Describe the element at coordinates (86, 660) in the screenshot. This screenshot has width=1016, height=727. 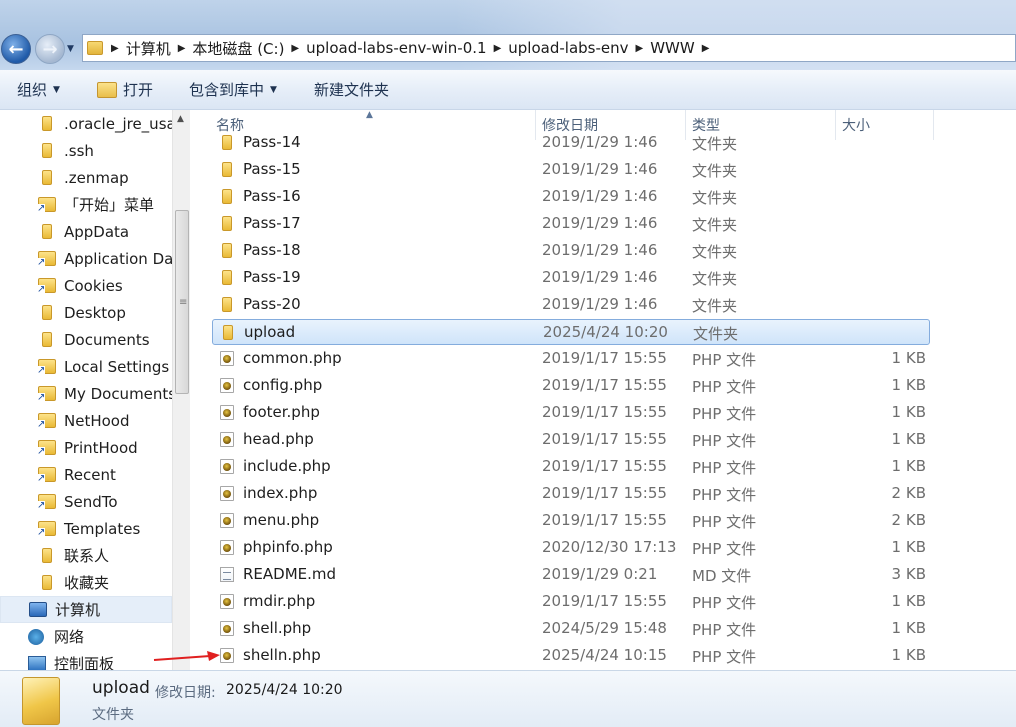
I see `nav-item-control-panel: 控制面板` at that location.